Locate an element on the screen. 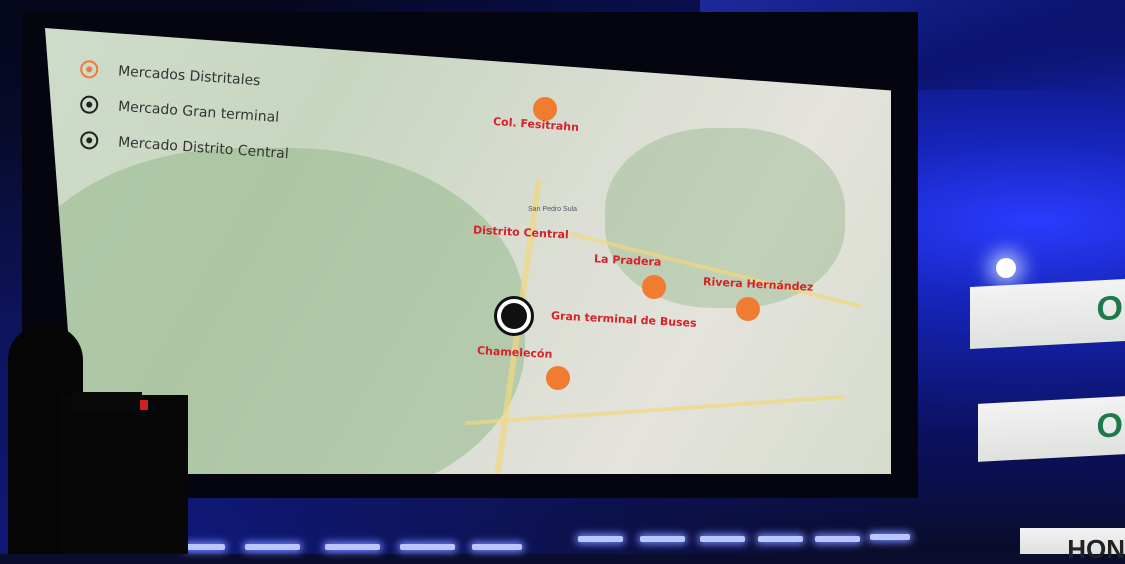 This screenshot has height=564, width=1125. orange-ring-icon is located at coordinates (89, 69).